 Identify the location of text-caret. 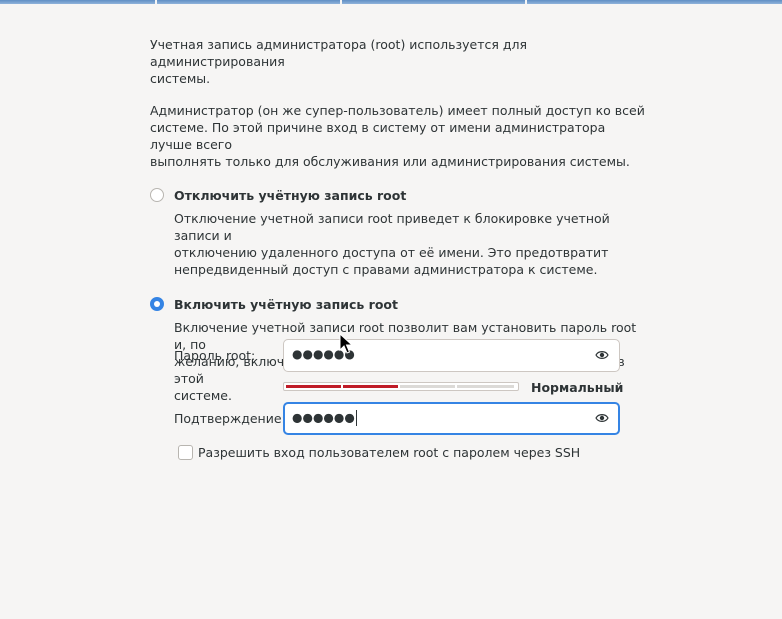
(356, 418).